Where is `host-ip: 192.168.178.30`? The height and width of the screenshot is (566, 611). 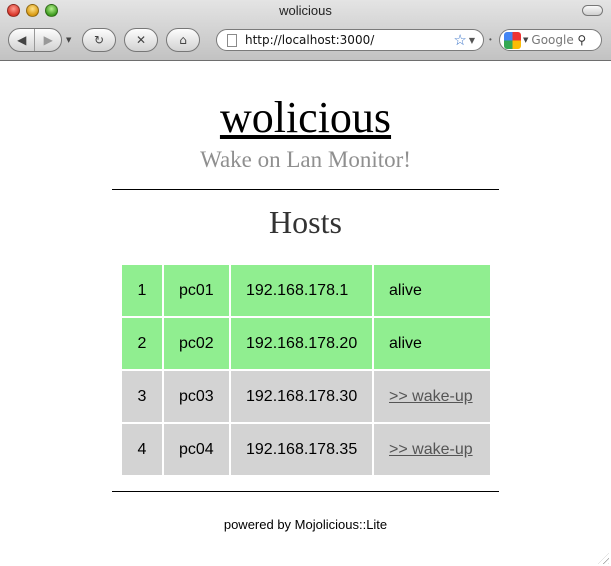 host-ip: 192.168.178.30 is located at coordinates (301, 396).